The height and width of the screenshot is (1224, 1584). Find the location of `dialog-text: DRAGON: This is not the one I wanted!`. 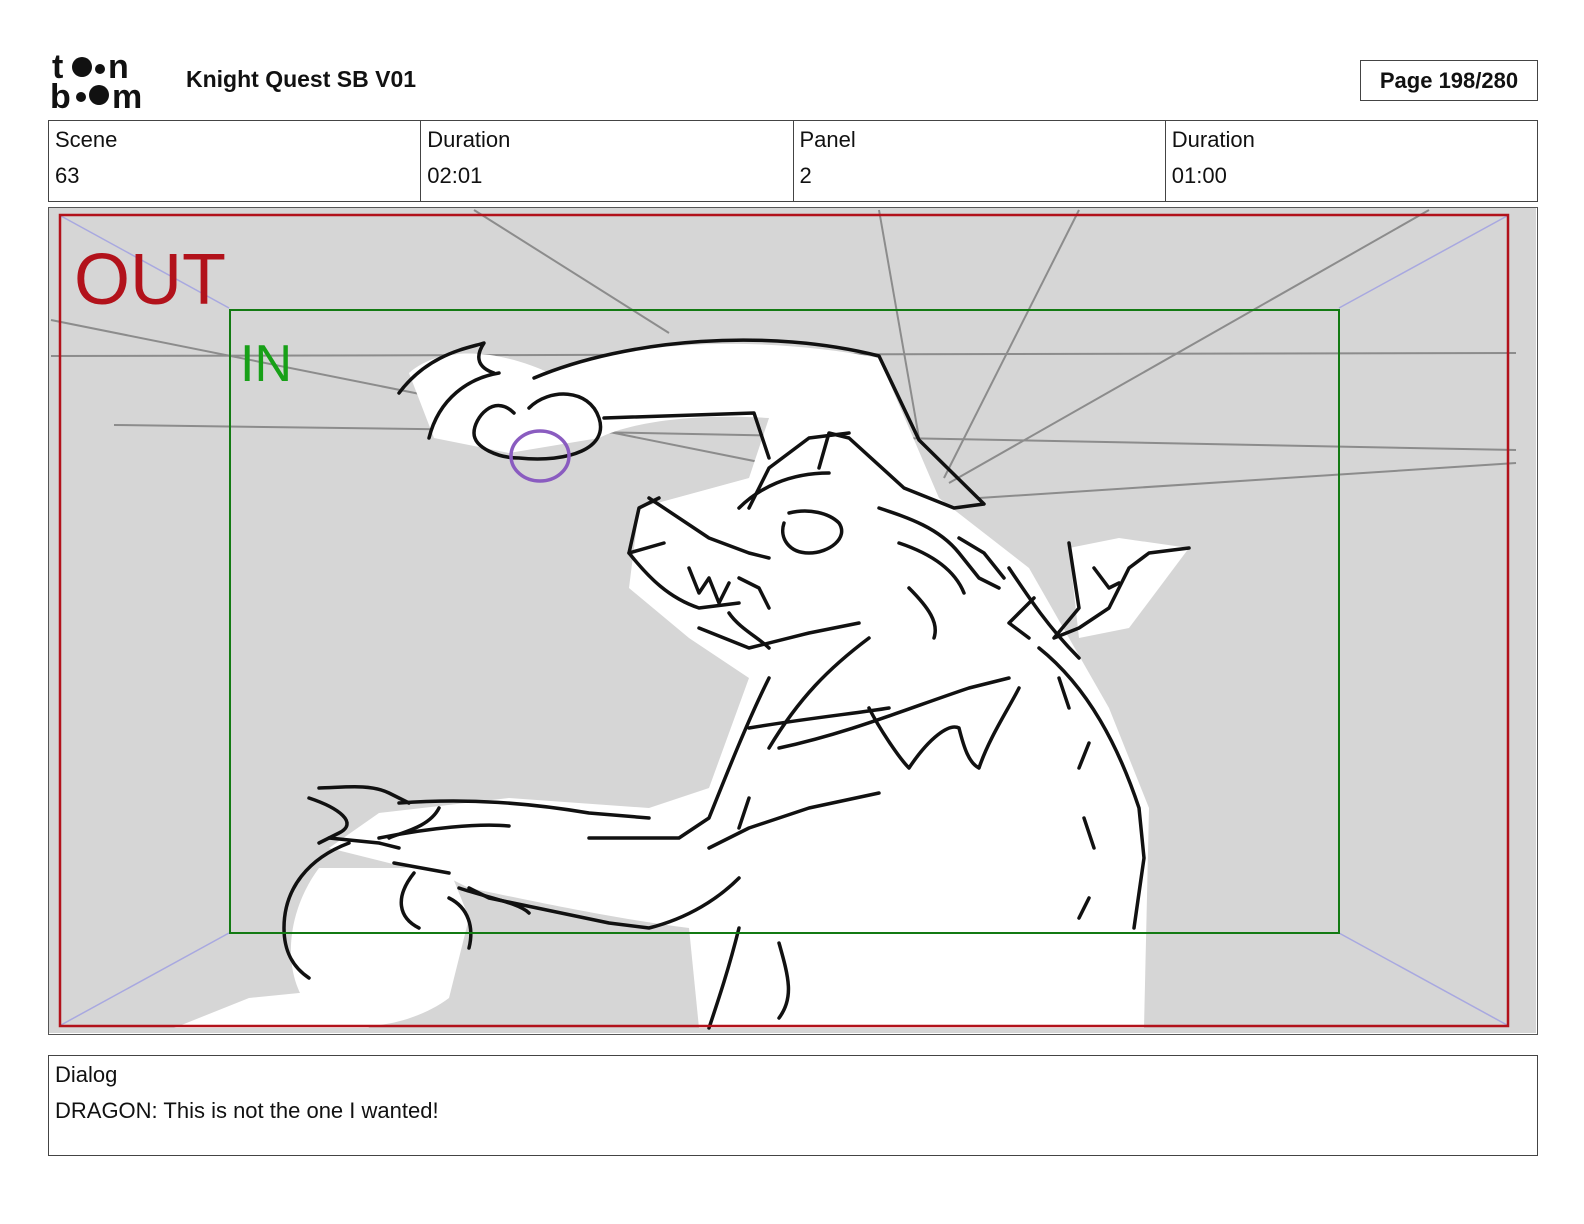

dialog-text: DRAGON: This is not the one I wanted! is located at coordinates (247, 1110).